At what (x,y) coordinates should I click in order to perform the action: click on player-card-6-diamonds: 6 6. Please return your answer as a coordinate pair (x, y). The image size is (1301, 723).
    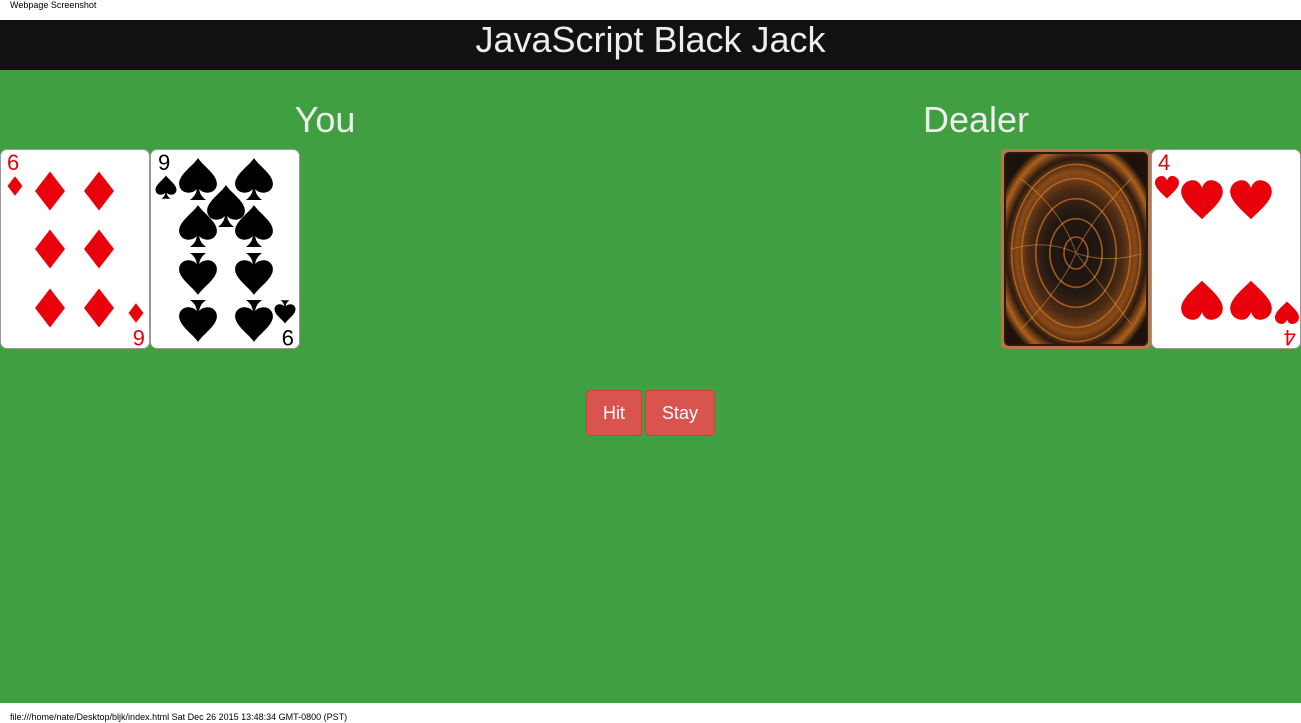
    Looking at the image, I should click on (75, 249).